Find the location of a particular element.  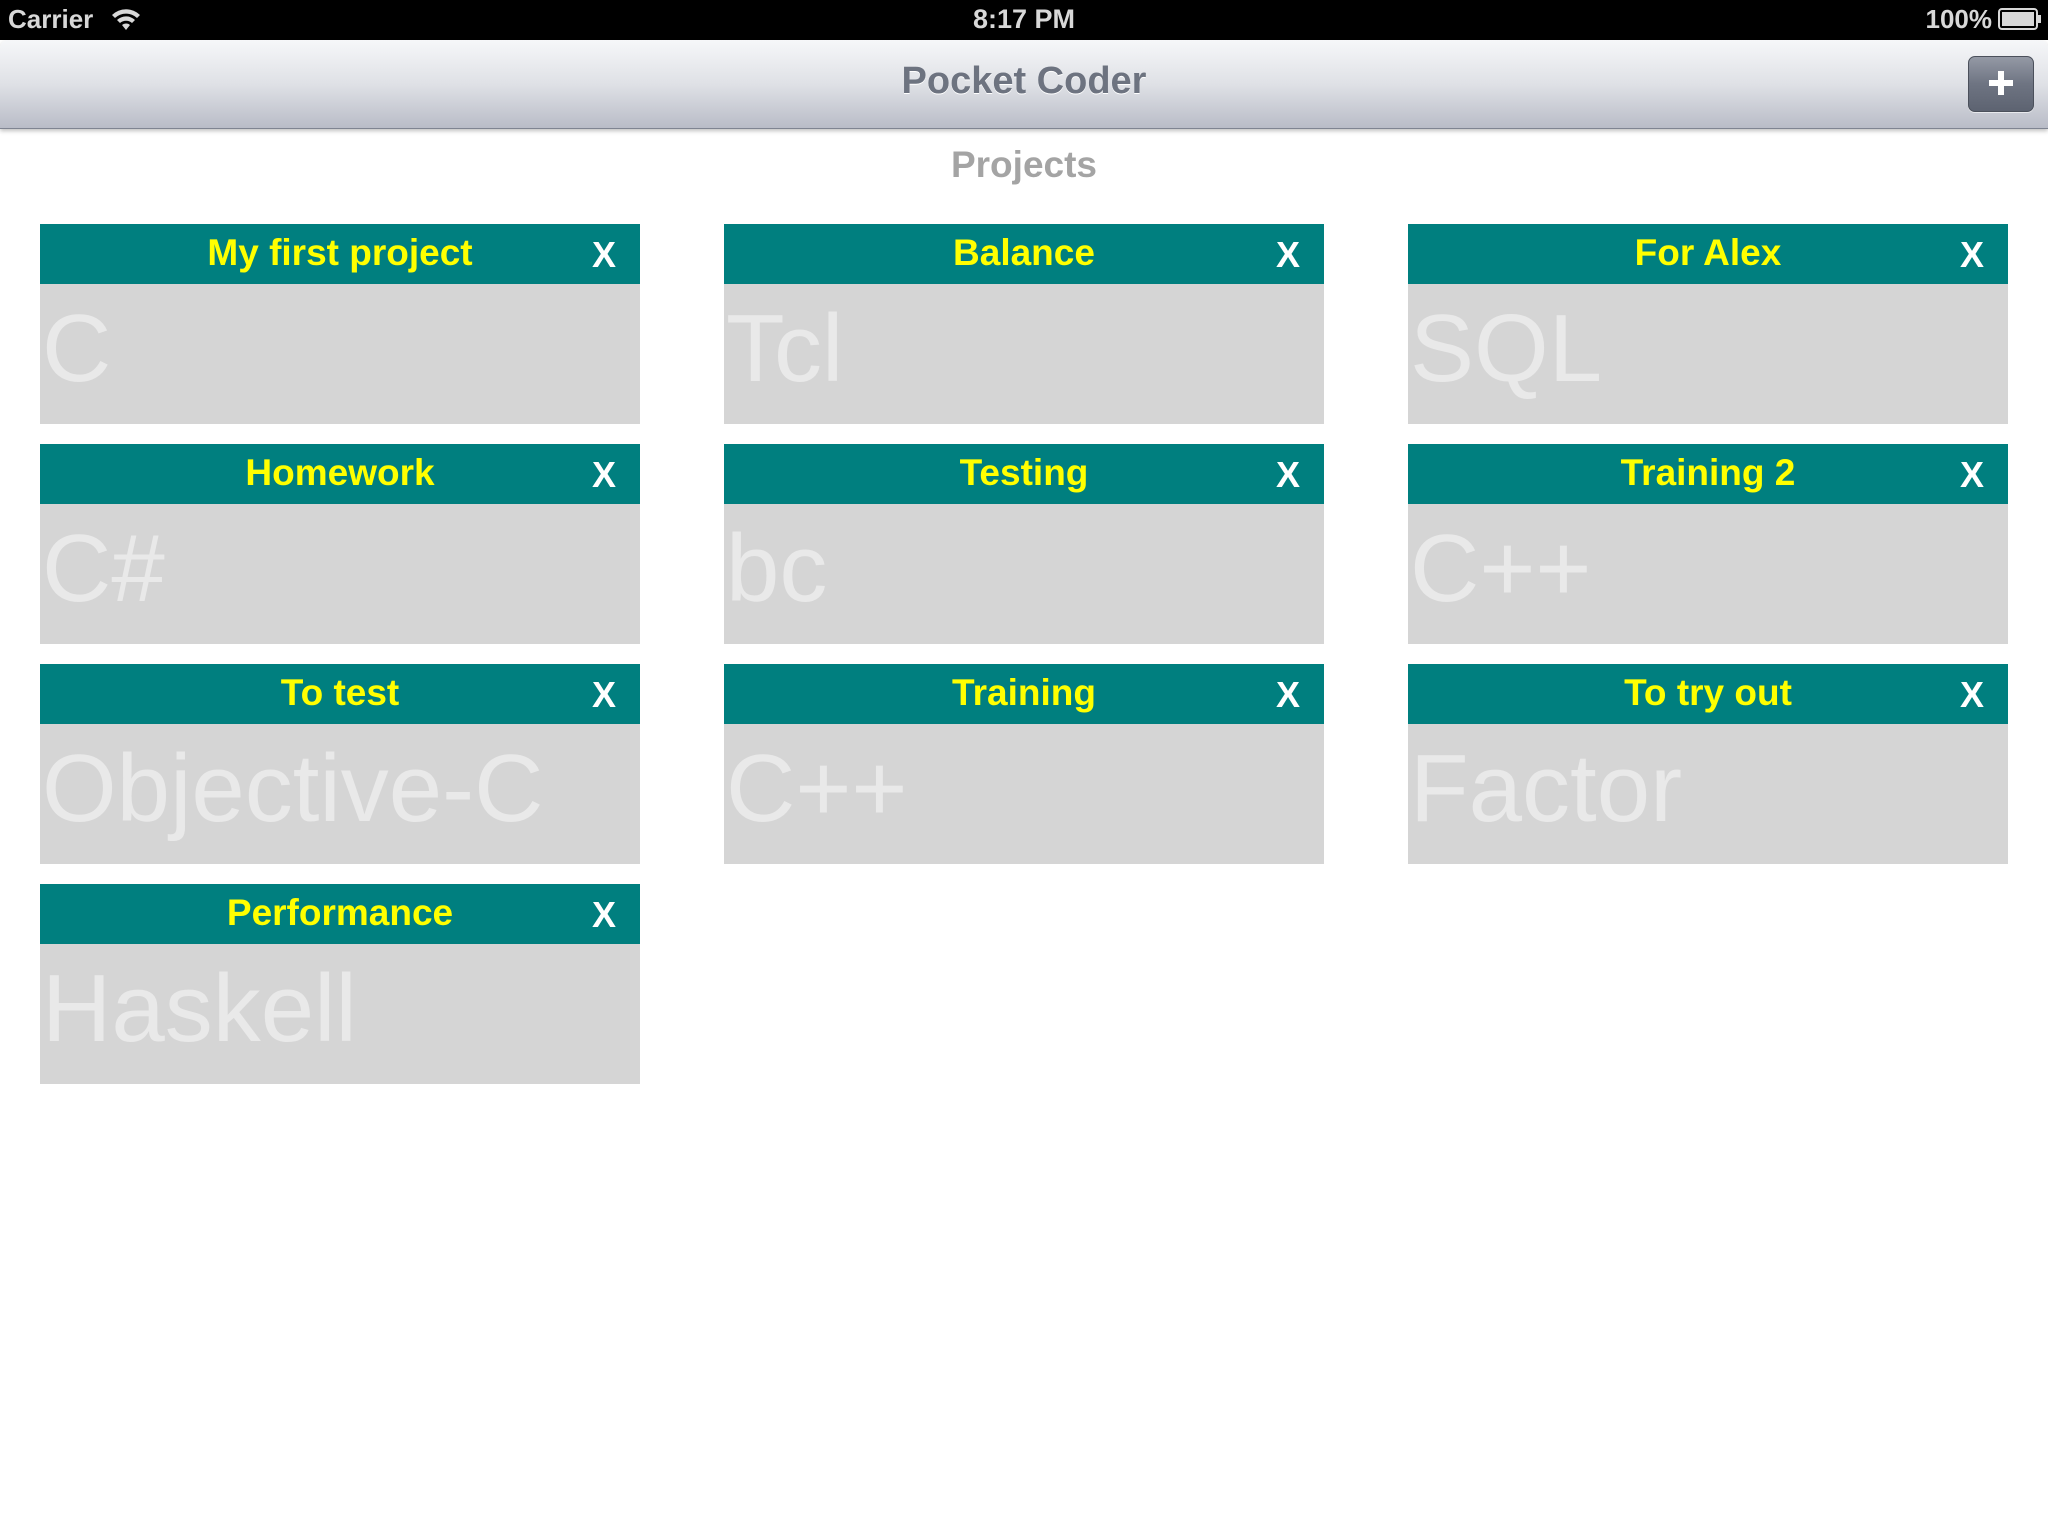

project-card-header: To try out X is located at coordinates (1708, 694).